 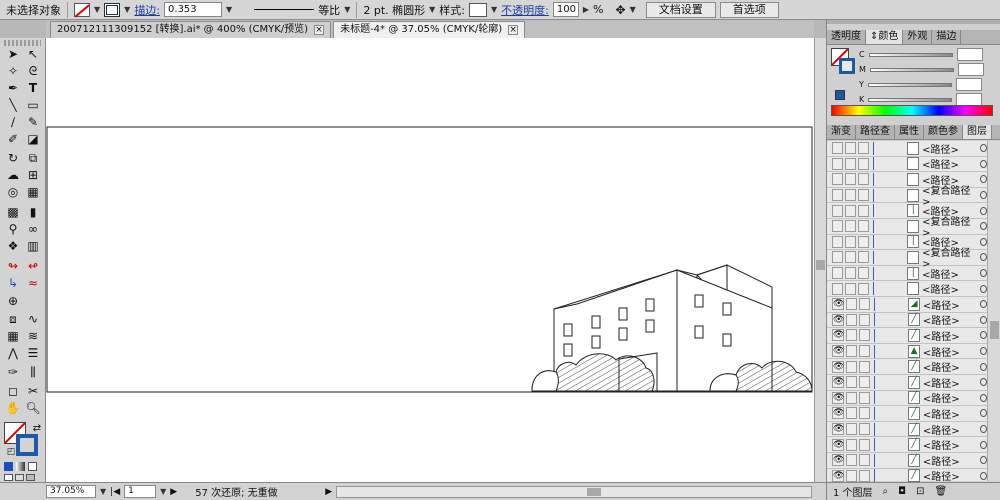 I want to click on style-swatch, so click(x=478, y=9).